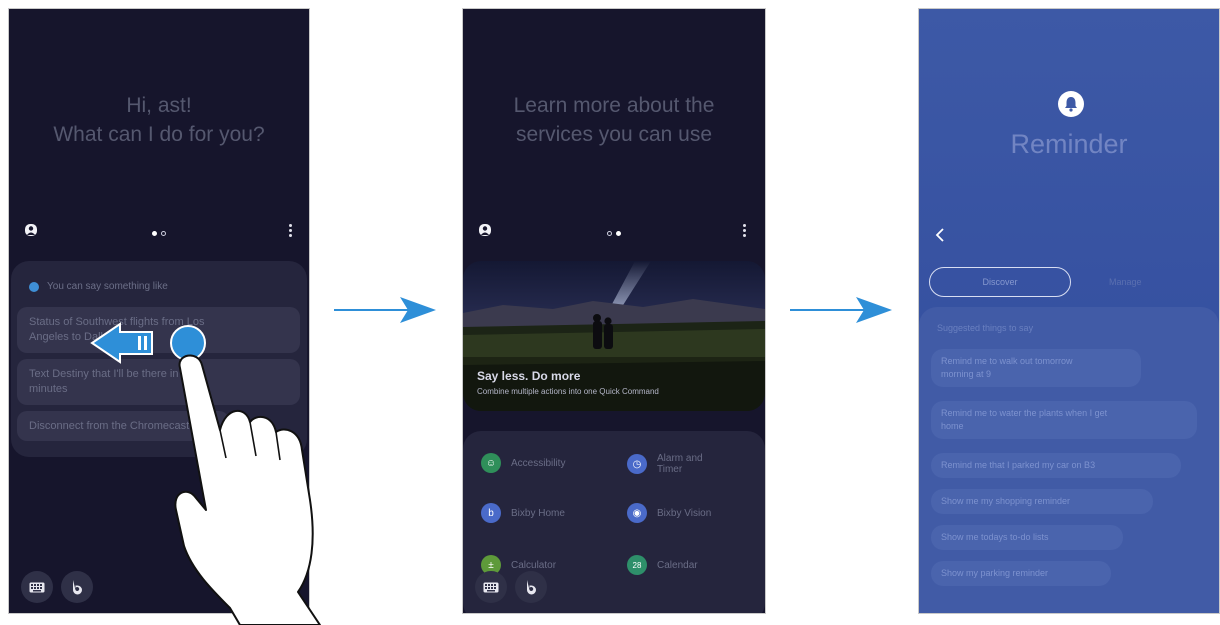  I want to click on greeting: Hi, ast! What can I do for you?, so click(159, 120).